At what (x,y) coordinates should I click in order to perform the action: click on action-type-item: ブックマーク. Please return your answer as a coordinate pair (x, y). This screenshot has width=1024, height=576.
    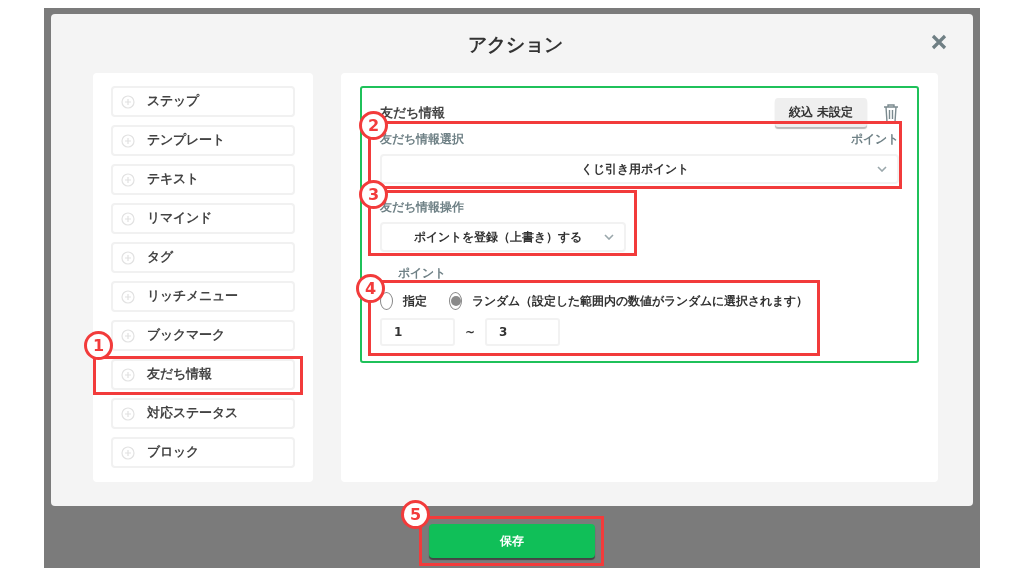
    Looking at the image, I should click on (203, 335).